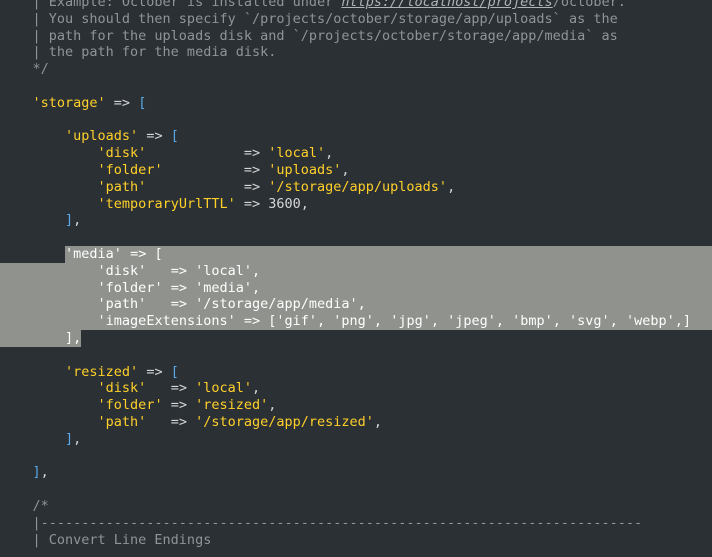  I want to click on code-token-str: 'resized', so click(232, 405).